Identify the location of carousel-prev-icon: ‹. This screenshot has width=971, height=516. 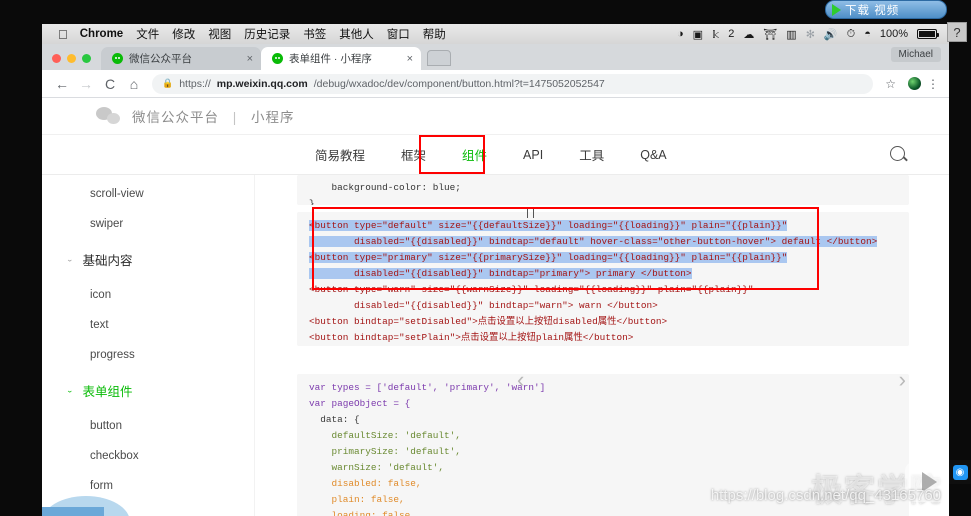
(520, 380).